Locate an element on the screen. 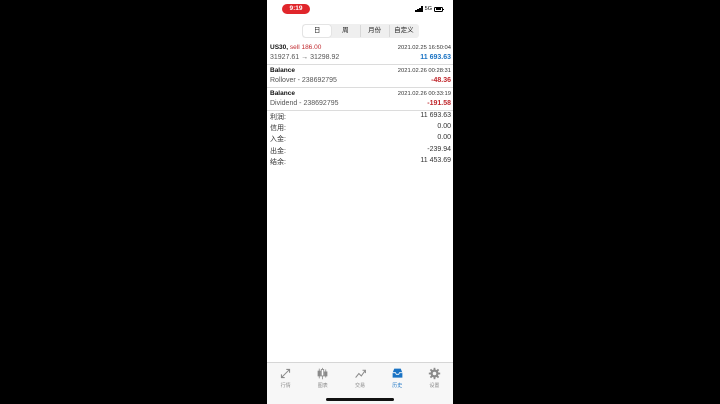 The height and width of the screenshot is (404, 720). summary-profit: 利润: 11 693.63 is located at coordinates (360, 117).